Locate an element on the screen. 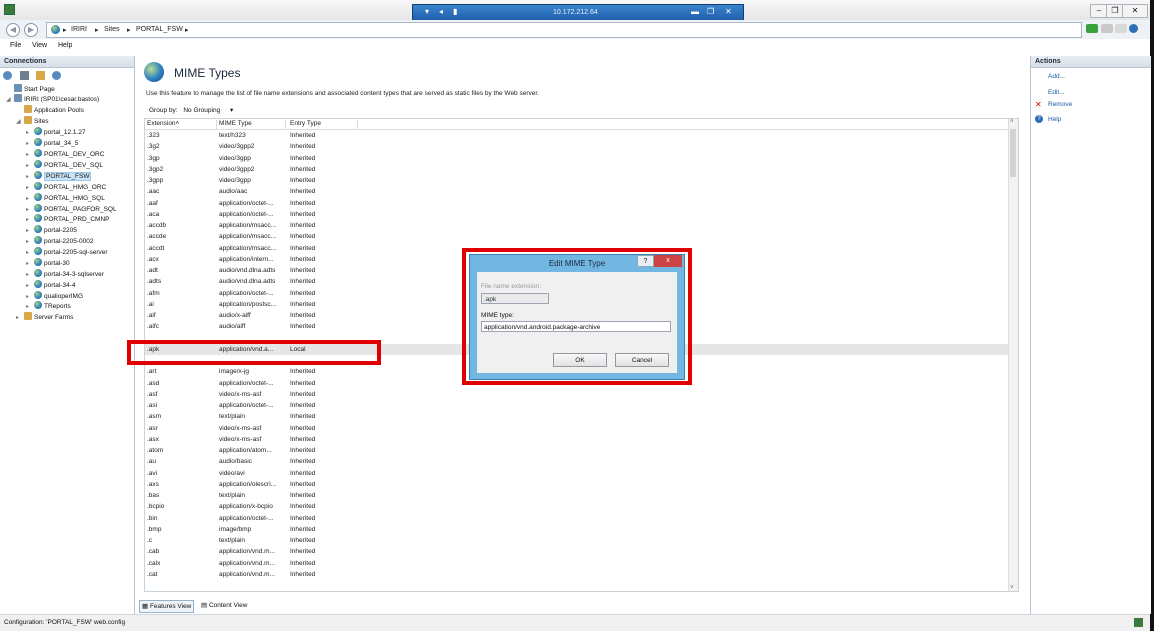 The image size is (1154, 631). table-row: .accde application/msacc... Inherited is located at coordinates (577, 236).